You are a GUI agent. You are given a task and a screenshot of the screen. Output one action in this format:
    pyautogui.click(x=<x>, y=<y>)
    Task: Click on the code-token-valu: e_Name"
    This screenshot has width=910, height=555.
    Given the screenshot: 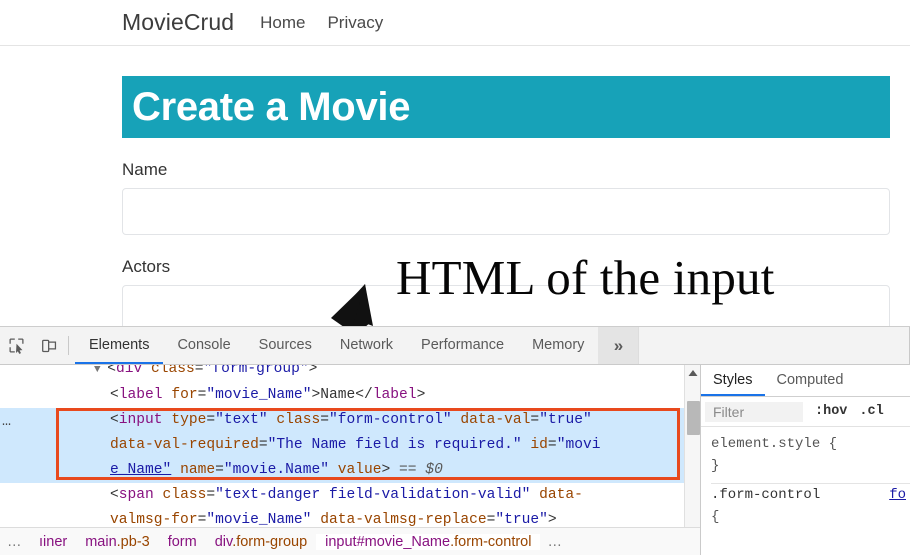 What is the action you would take?
    pyautogui.click(x=141, y=470)
    